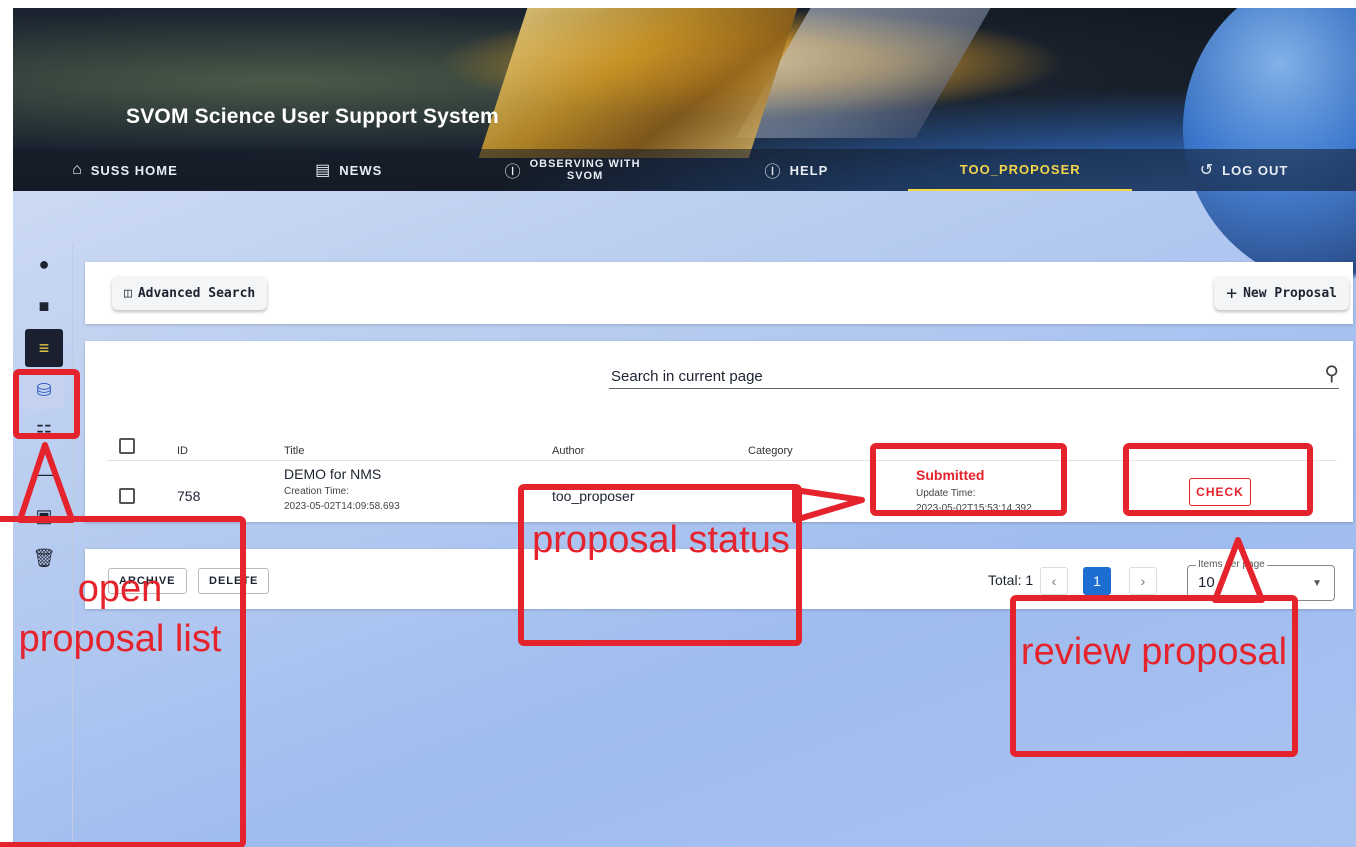 The height and width of the screenshot is (847, 1356). I want to click on nav-label: SUSS HOME, so click(134, 170).